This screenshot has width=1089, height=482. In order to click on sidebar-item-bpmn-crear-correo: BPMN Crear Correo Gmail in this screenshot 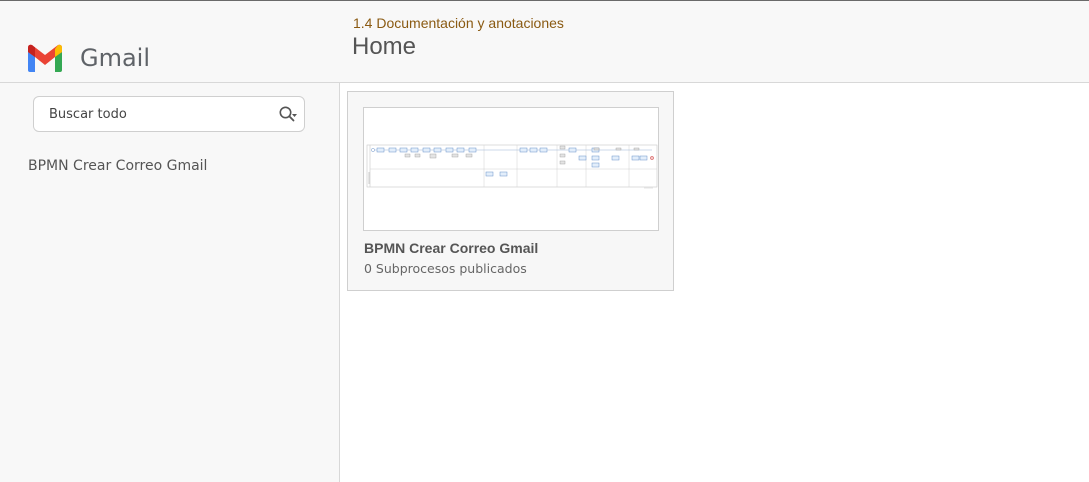, I will do `click(117, 166)`.